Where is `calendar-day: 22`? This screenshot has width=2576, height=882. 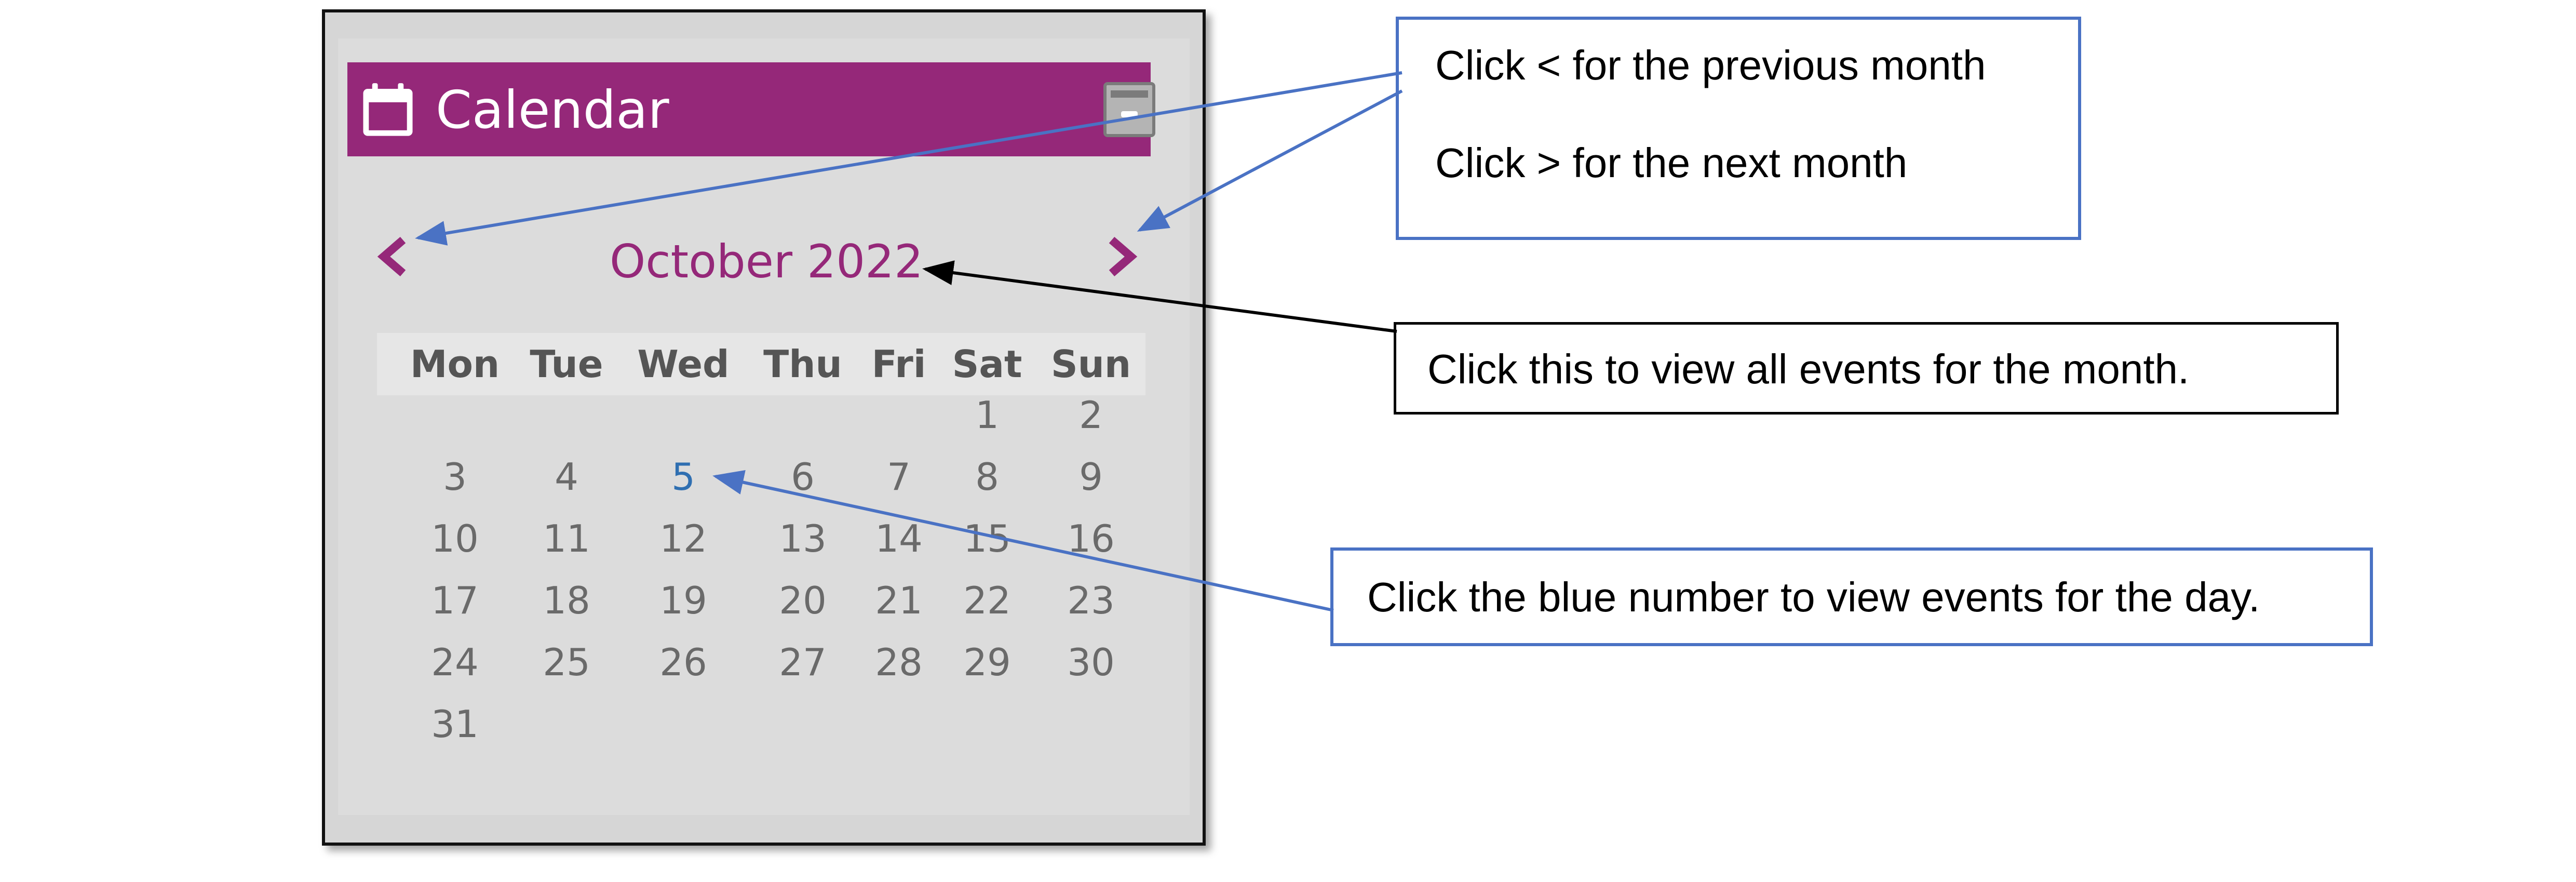
calendar-day: 22 is located at coordinates (987, 600).